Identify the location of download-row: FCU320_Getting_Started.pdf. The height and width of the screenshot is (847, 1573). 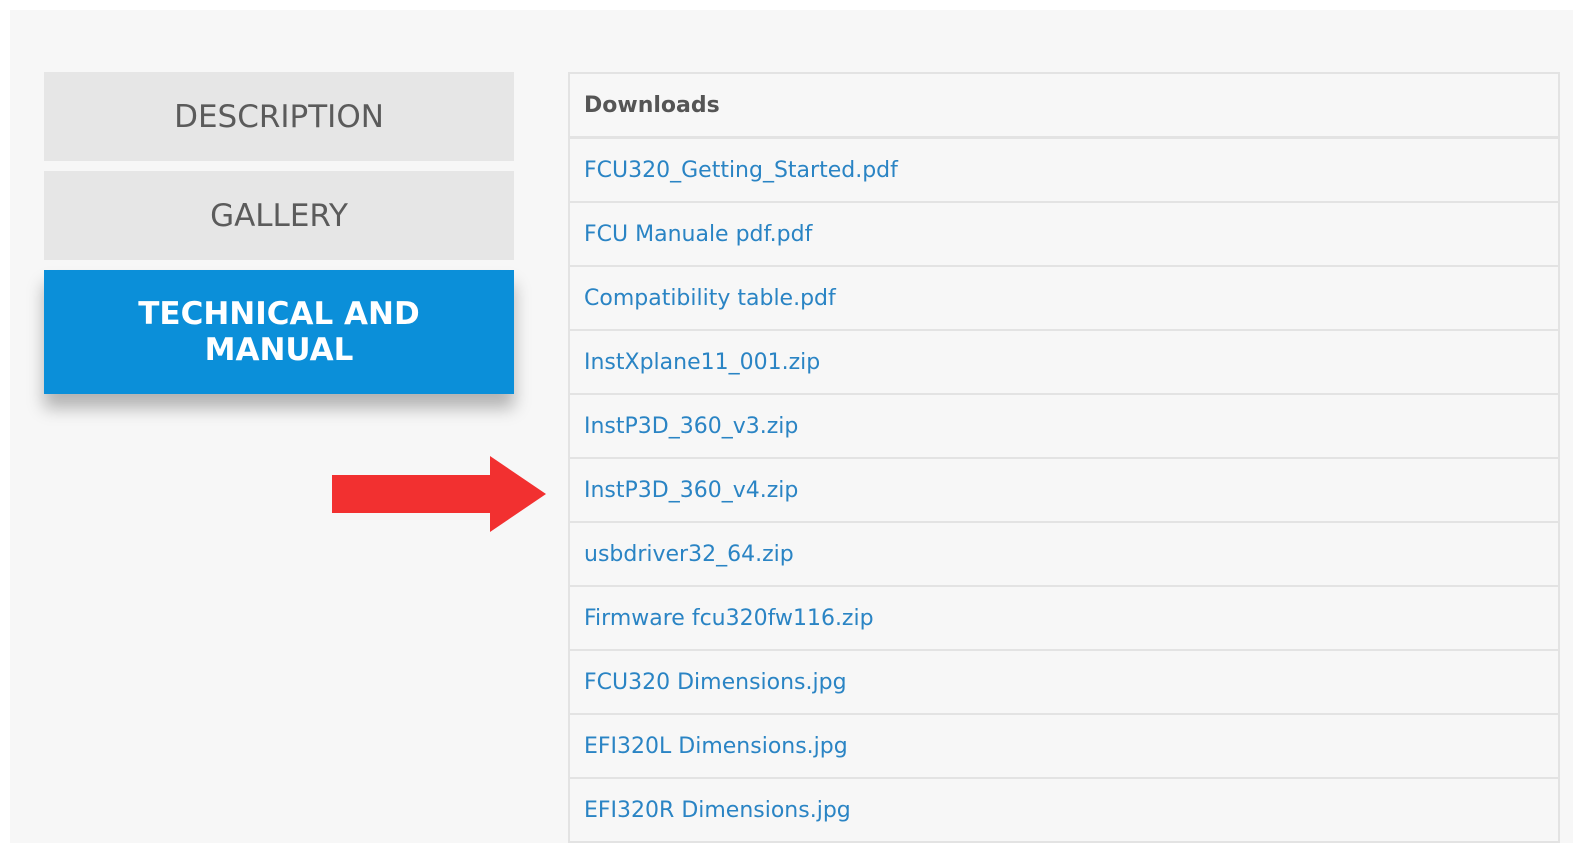
(1064, 171).